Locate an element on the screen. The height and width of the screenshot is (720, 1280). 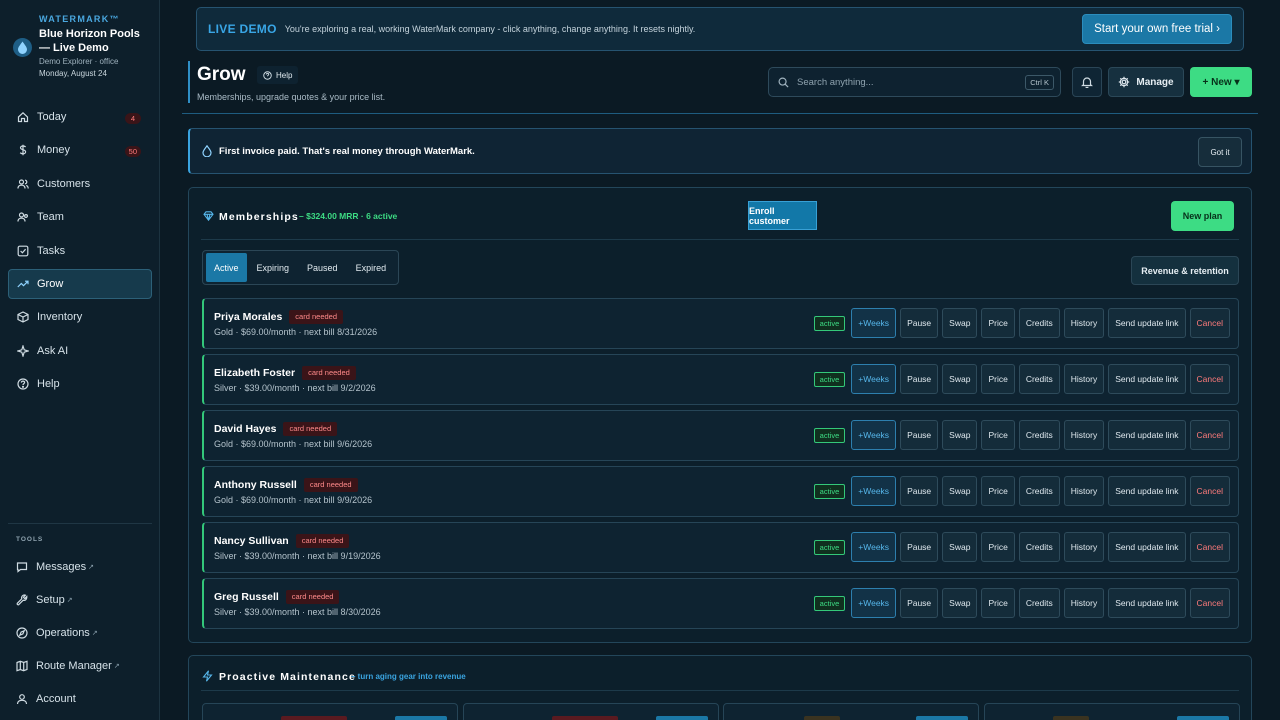
sidebar-item-messages: Messages ↗ is located at coordinates (80, 566).